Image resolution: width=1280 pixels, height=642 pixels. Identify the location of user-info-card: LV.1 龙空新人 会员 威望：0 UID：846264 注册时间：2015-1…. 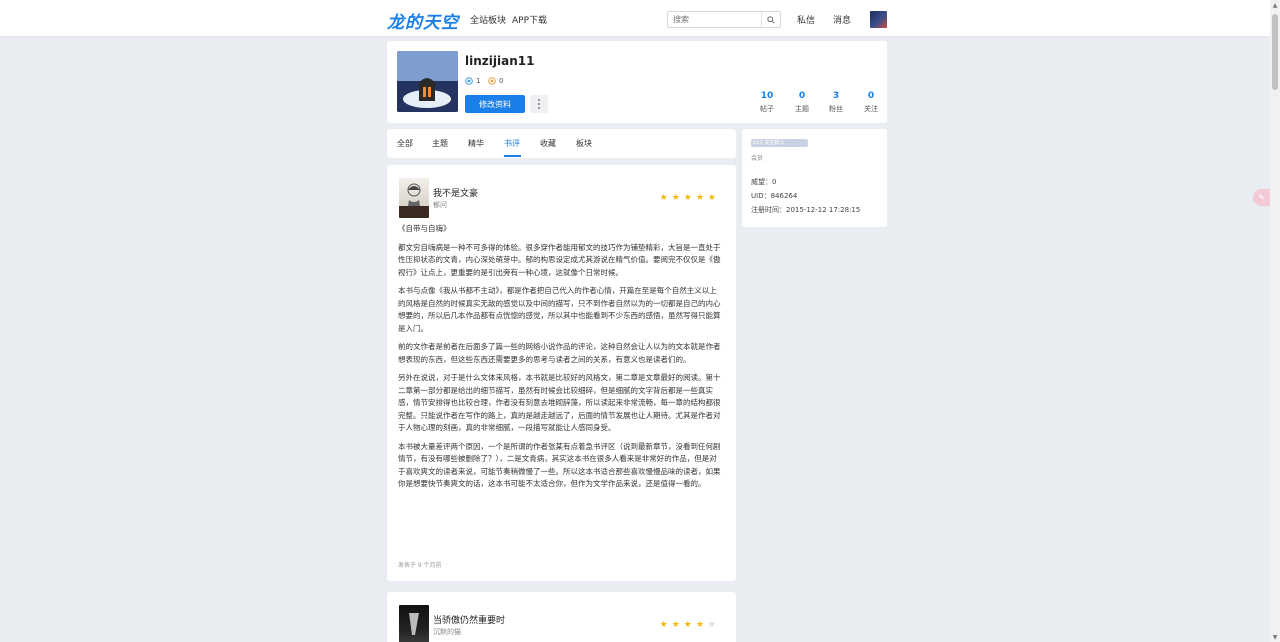
(814, 178).